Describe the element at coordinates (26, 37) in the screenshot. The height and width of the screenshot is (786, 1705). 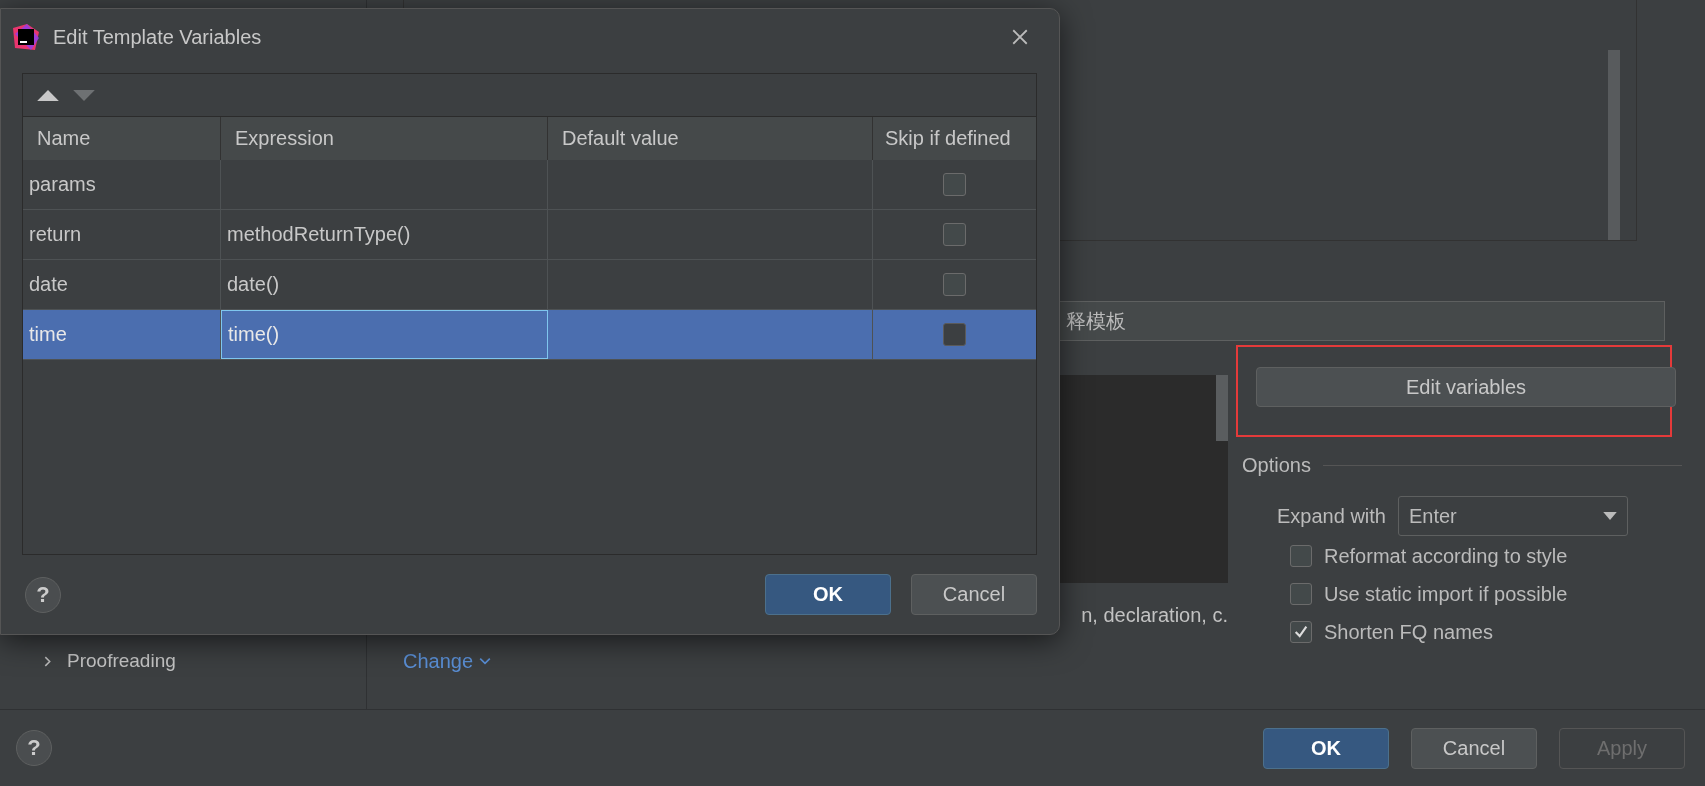
I see `app-icon` at that location.